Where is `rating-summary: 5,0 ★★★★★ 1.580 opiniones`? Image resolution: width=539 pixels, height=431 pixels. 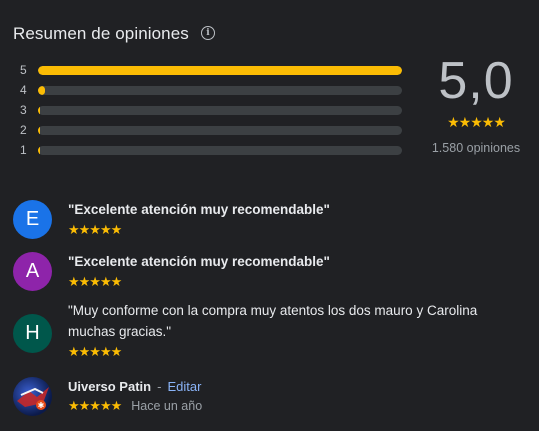 rating-summary: 5,0 ★★★★★ 1.580 opiniones is located at coordinates (476, 103).